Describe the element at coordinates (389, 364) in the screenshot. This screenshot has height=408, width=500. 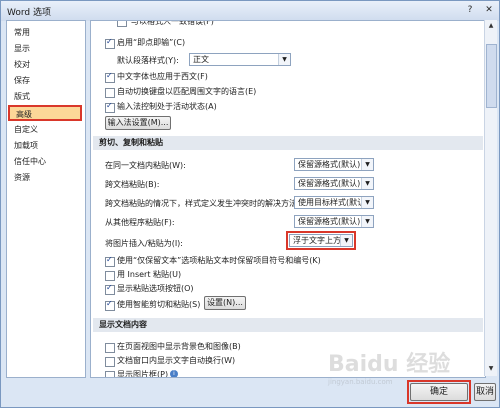
I see `watermark-text: Baidu 经验` at that location.